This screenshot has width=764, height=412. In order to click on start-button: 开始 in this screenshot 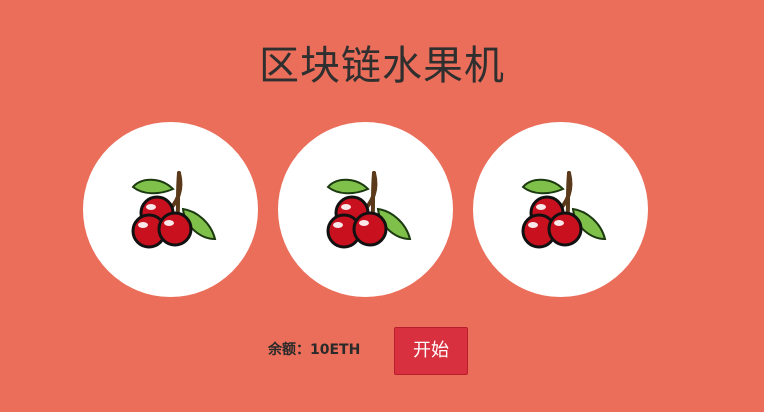, I will do `click(431, 351)`.